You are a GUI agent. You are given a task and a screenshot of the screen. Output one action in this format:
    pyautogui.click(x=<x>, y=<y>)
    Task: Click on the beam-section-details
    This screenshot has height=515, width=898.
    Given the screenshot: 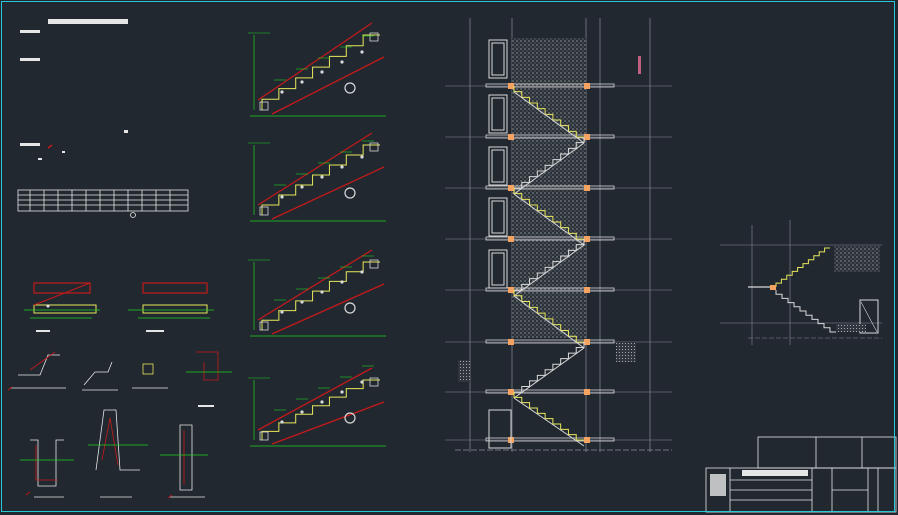 What is the action you would take?
    pyautogui.click(x=119, y=390)
    